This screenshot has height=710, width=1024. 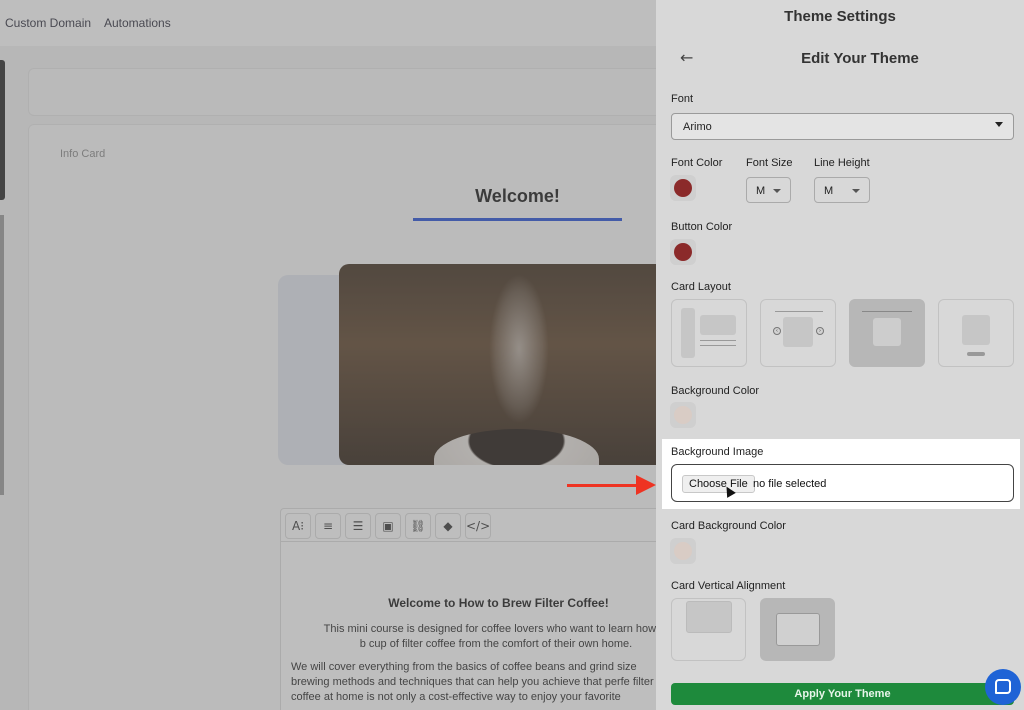 What do you see at coordinates (842, 163) in the screenshot?
I see `line-height-label: Line Height` at bounding box center [842, 163].